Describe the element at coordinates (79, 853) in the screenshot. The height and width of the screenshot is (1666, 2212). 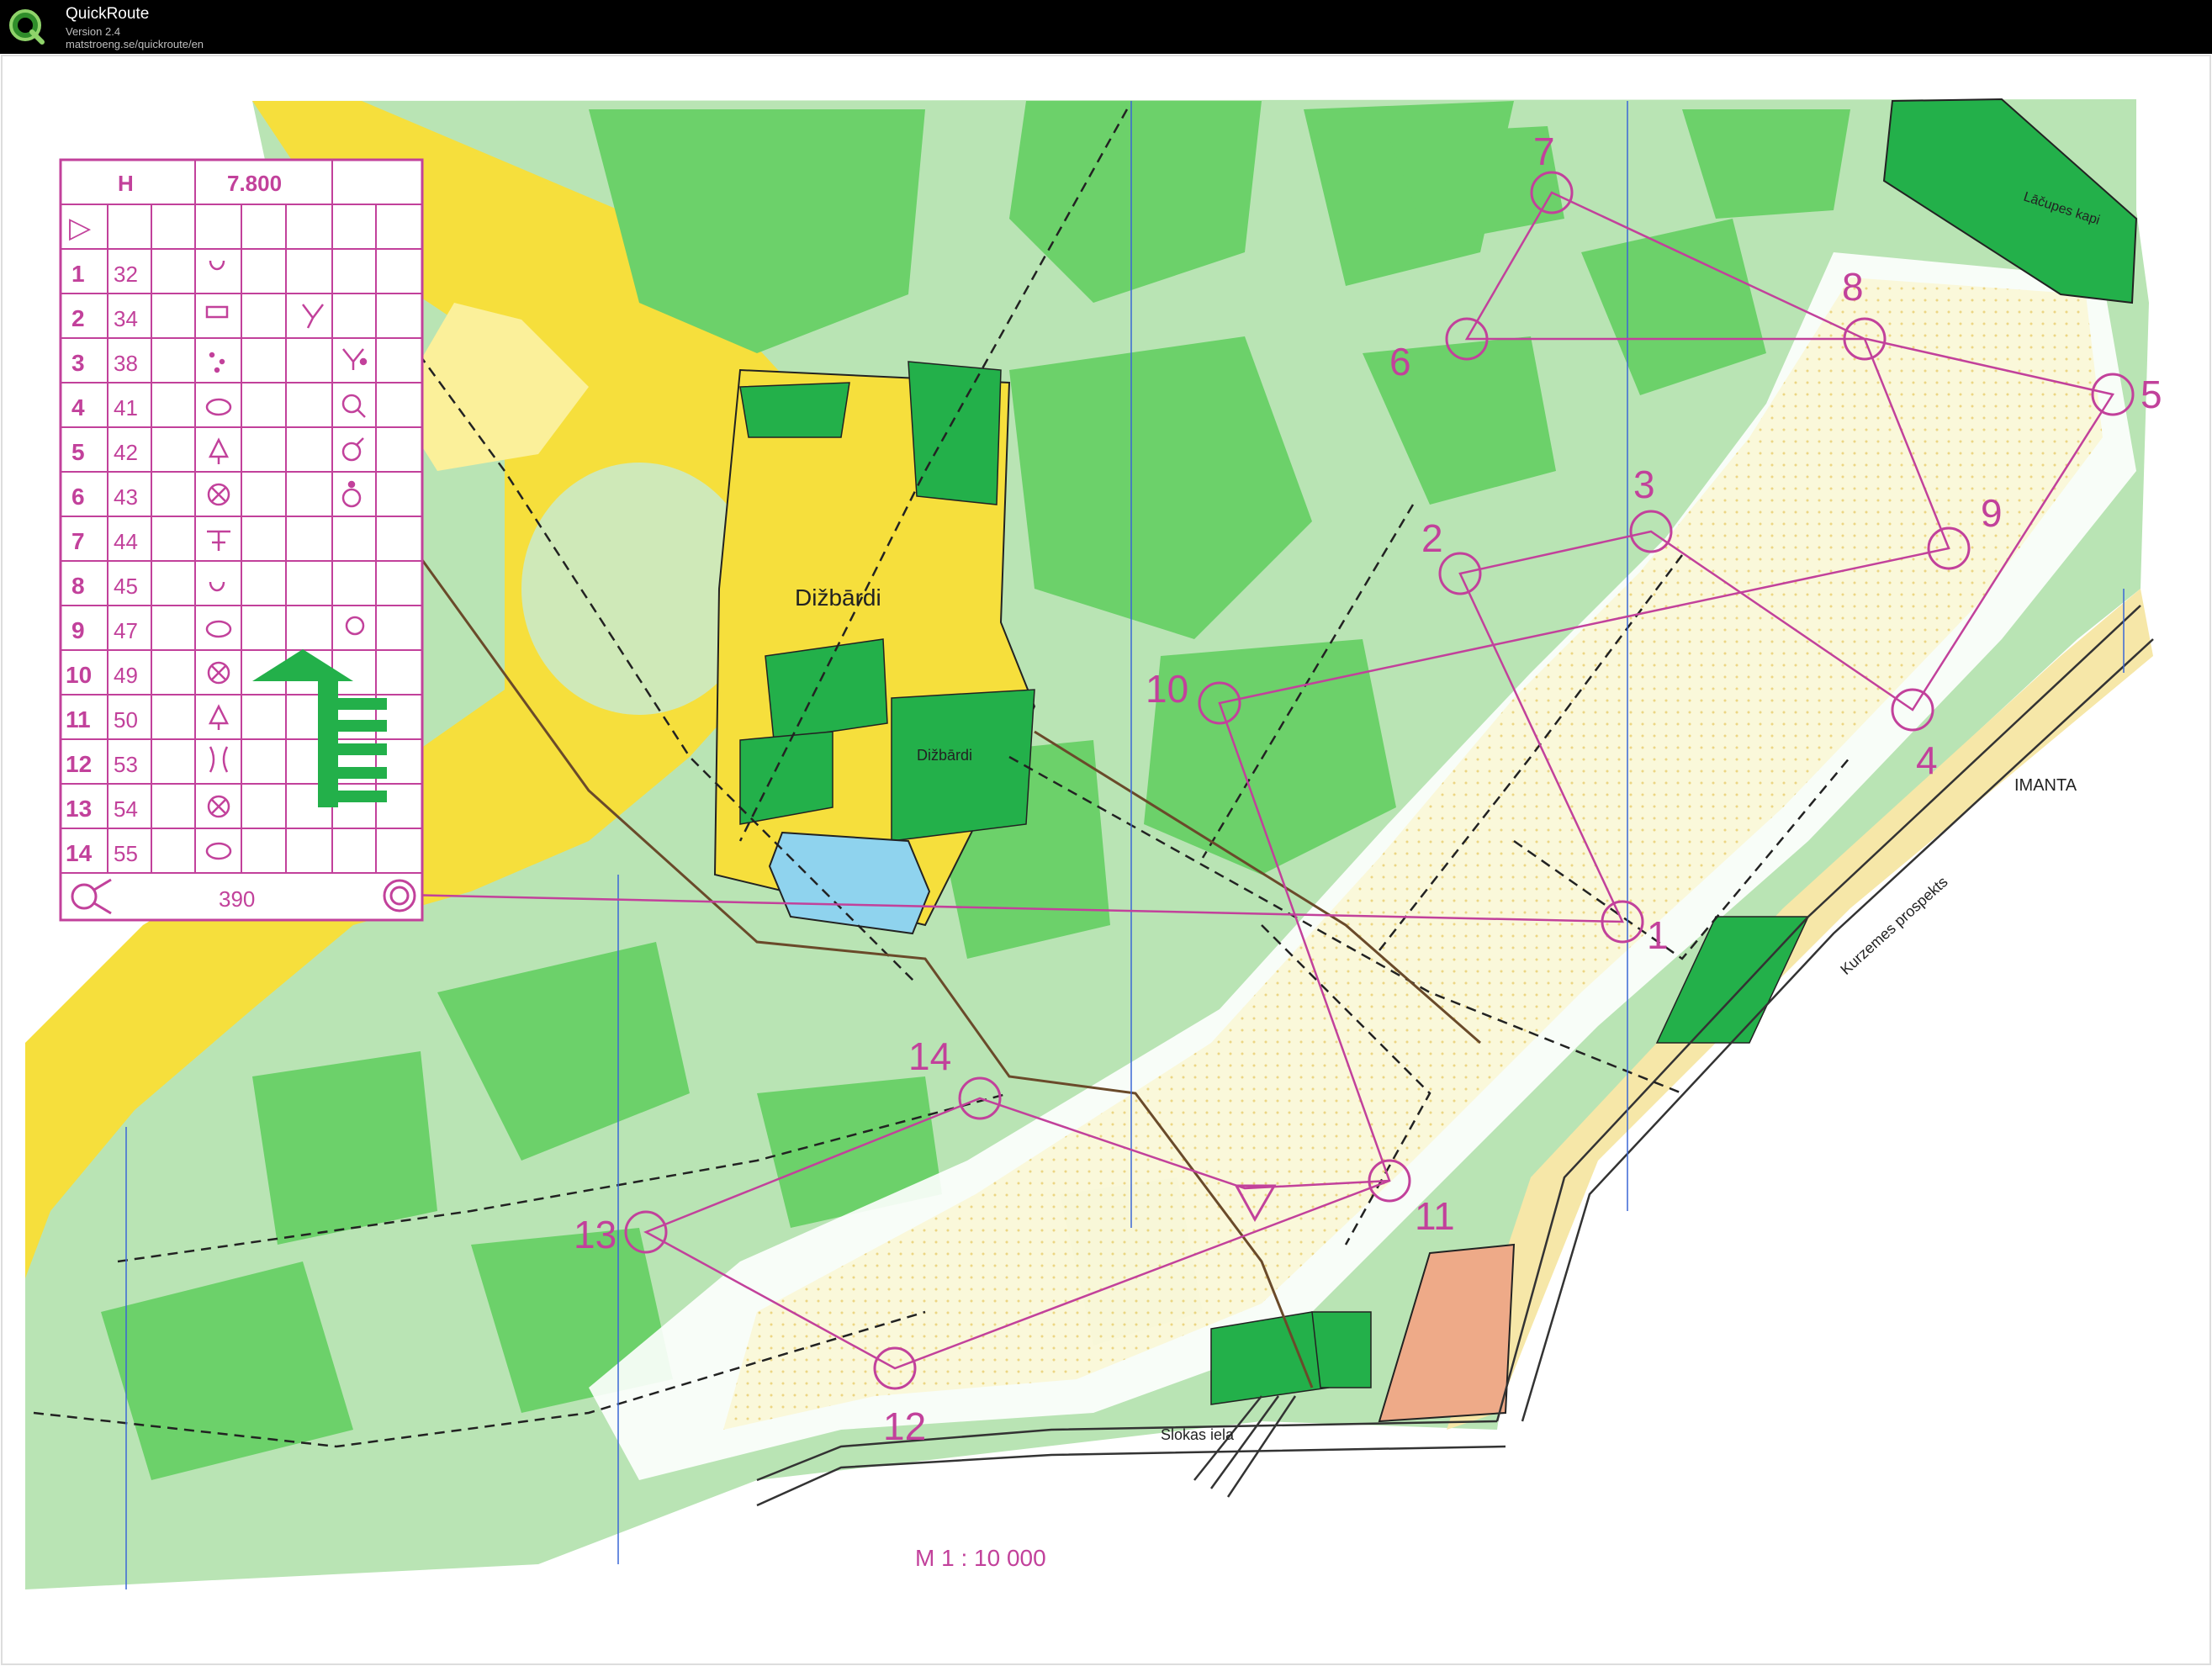
I see `sheet-row-num: 14` at that location.